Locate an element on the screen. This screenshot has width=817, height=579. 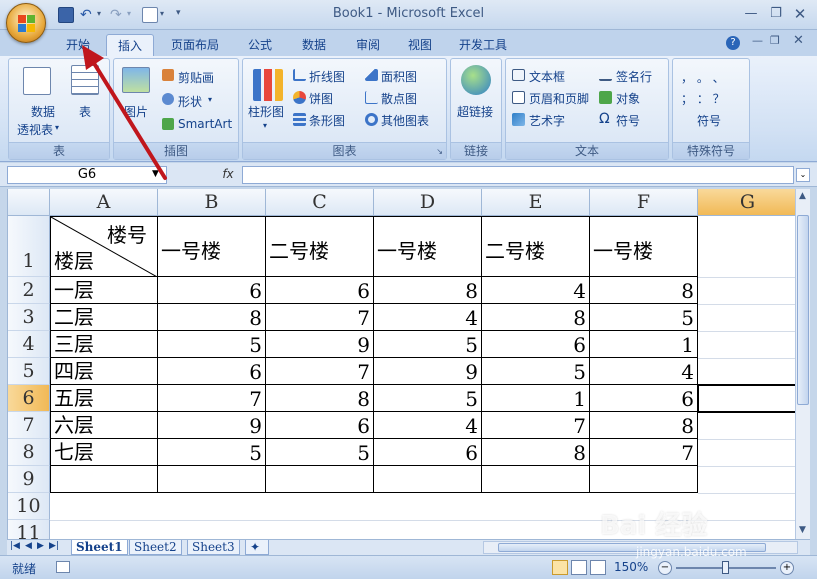
wordart-button: 艺术字 is located at coordinates (547, 120).